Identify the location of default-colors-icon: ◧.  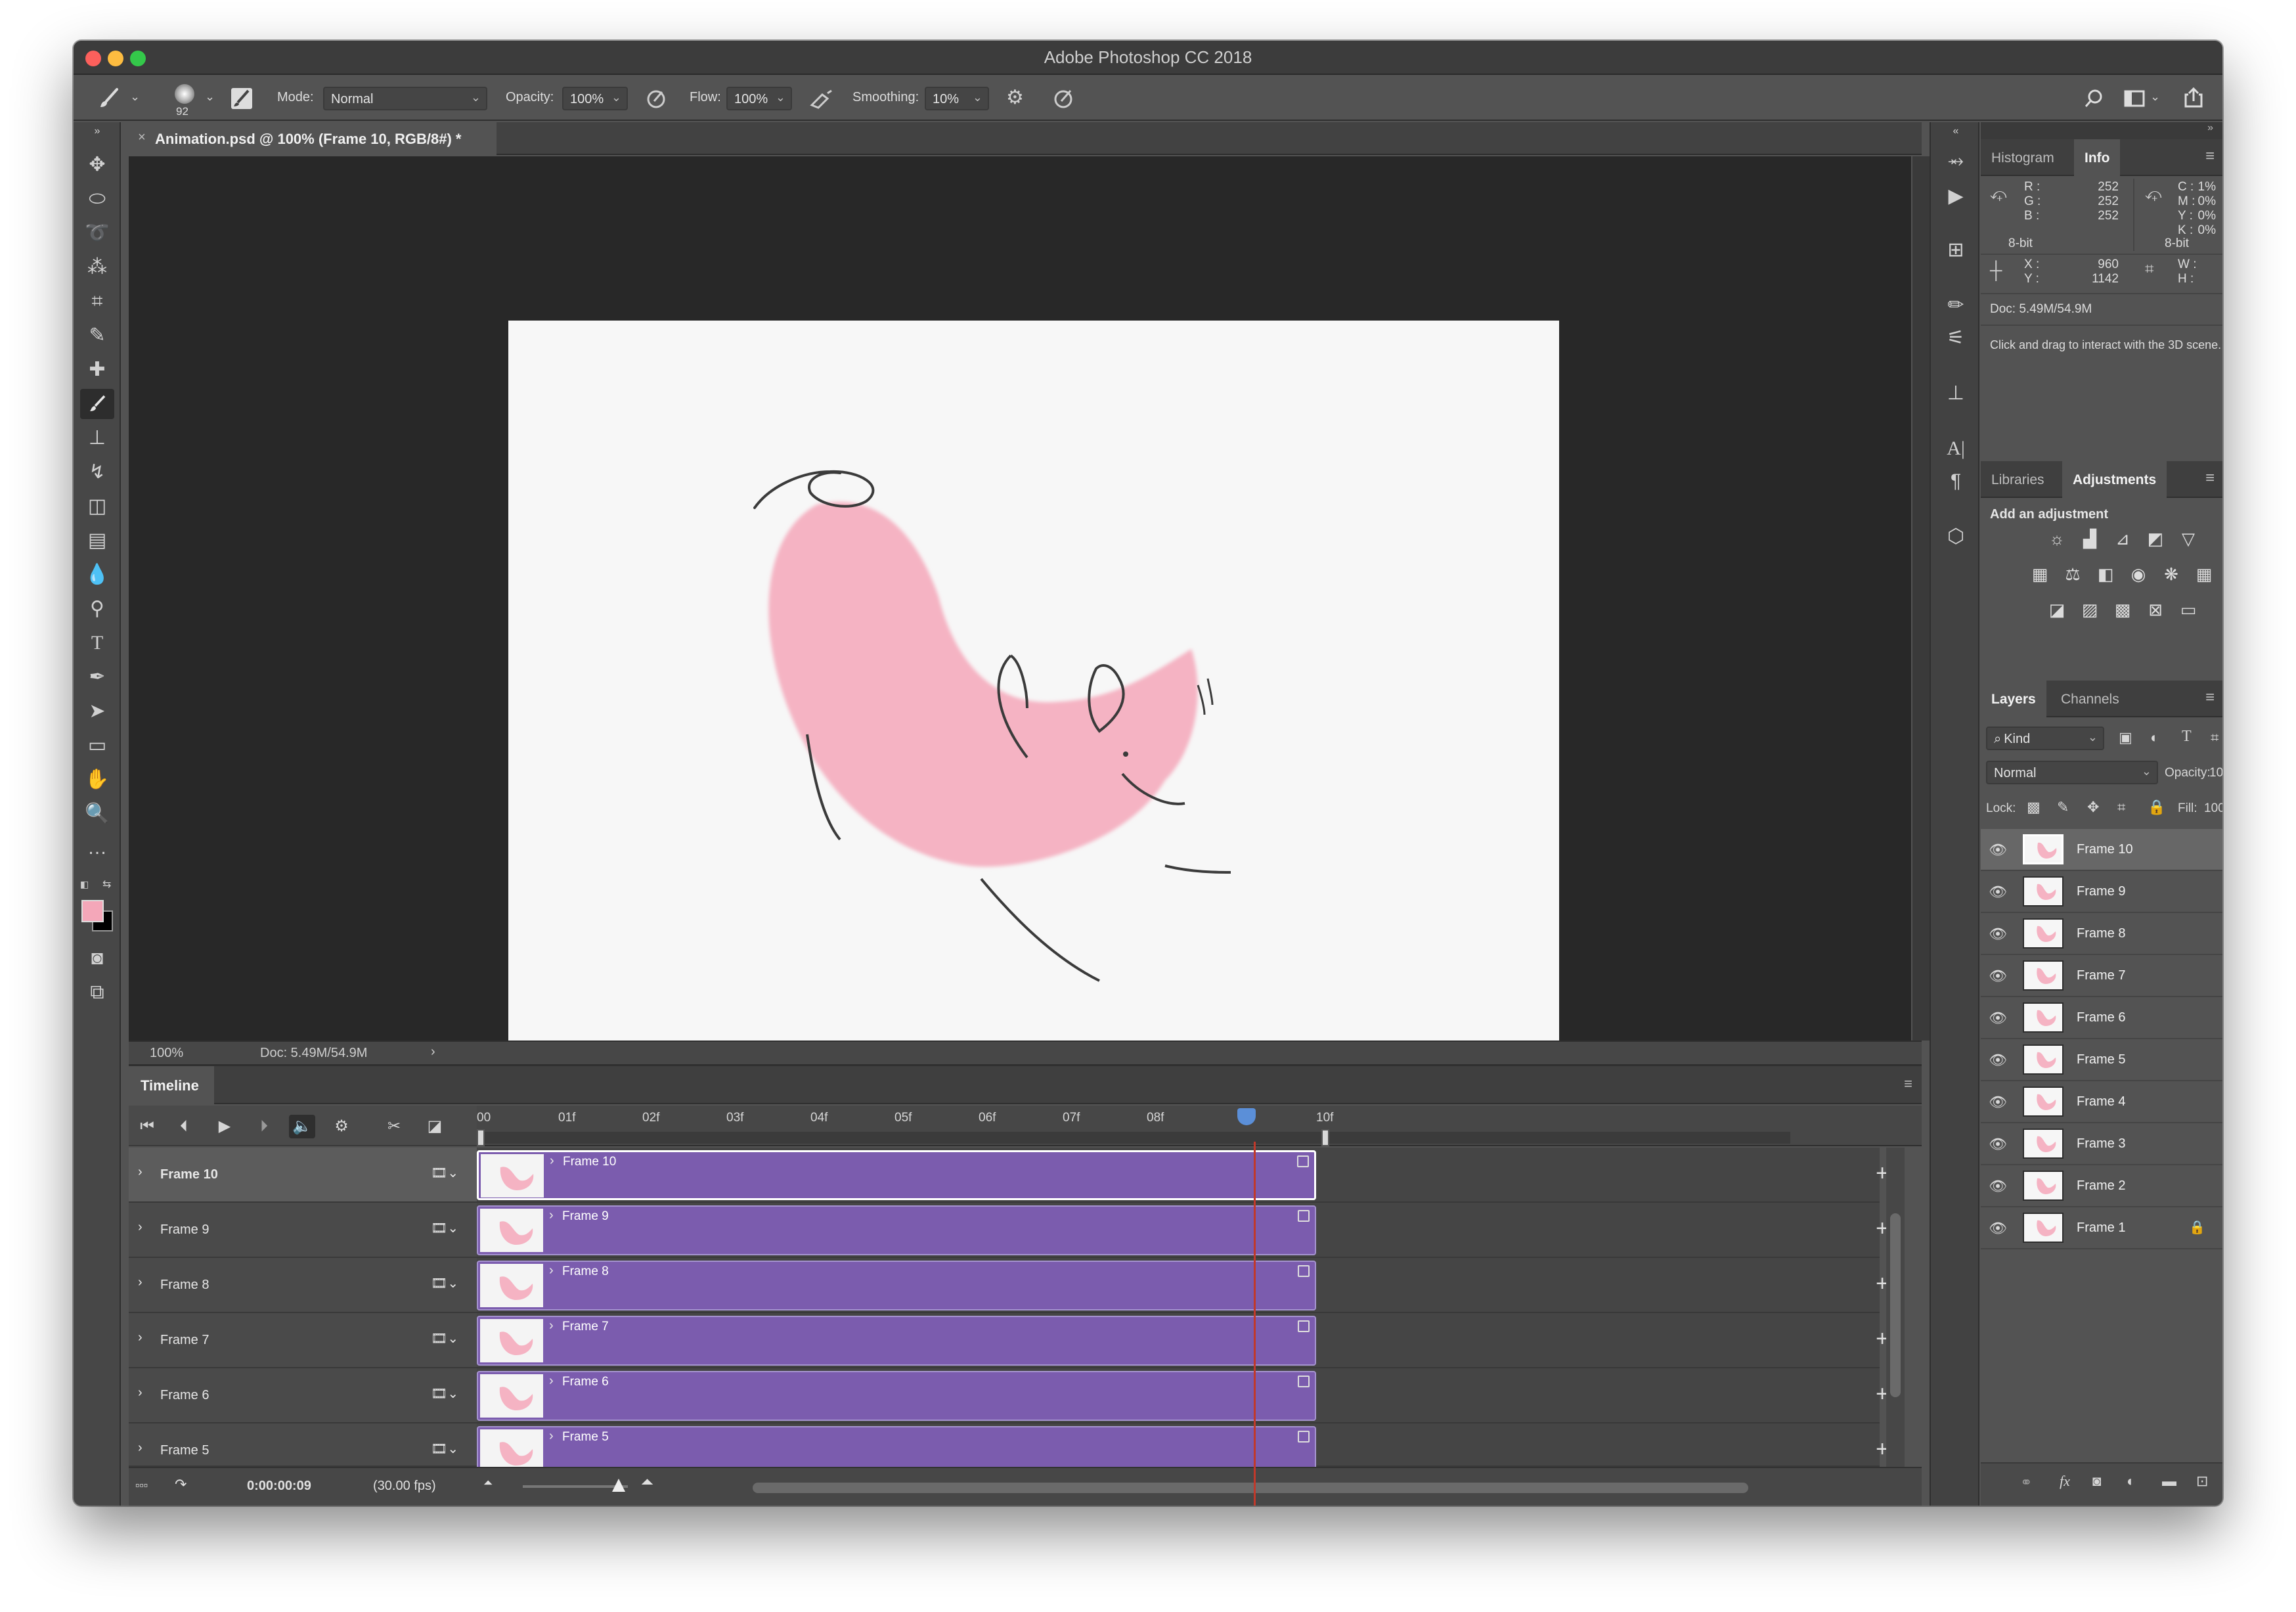
(84, 885).